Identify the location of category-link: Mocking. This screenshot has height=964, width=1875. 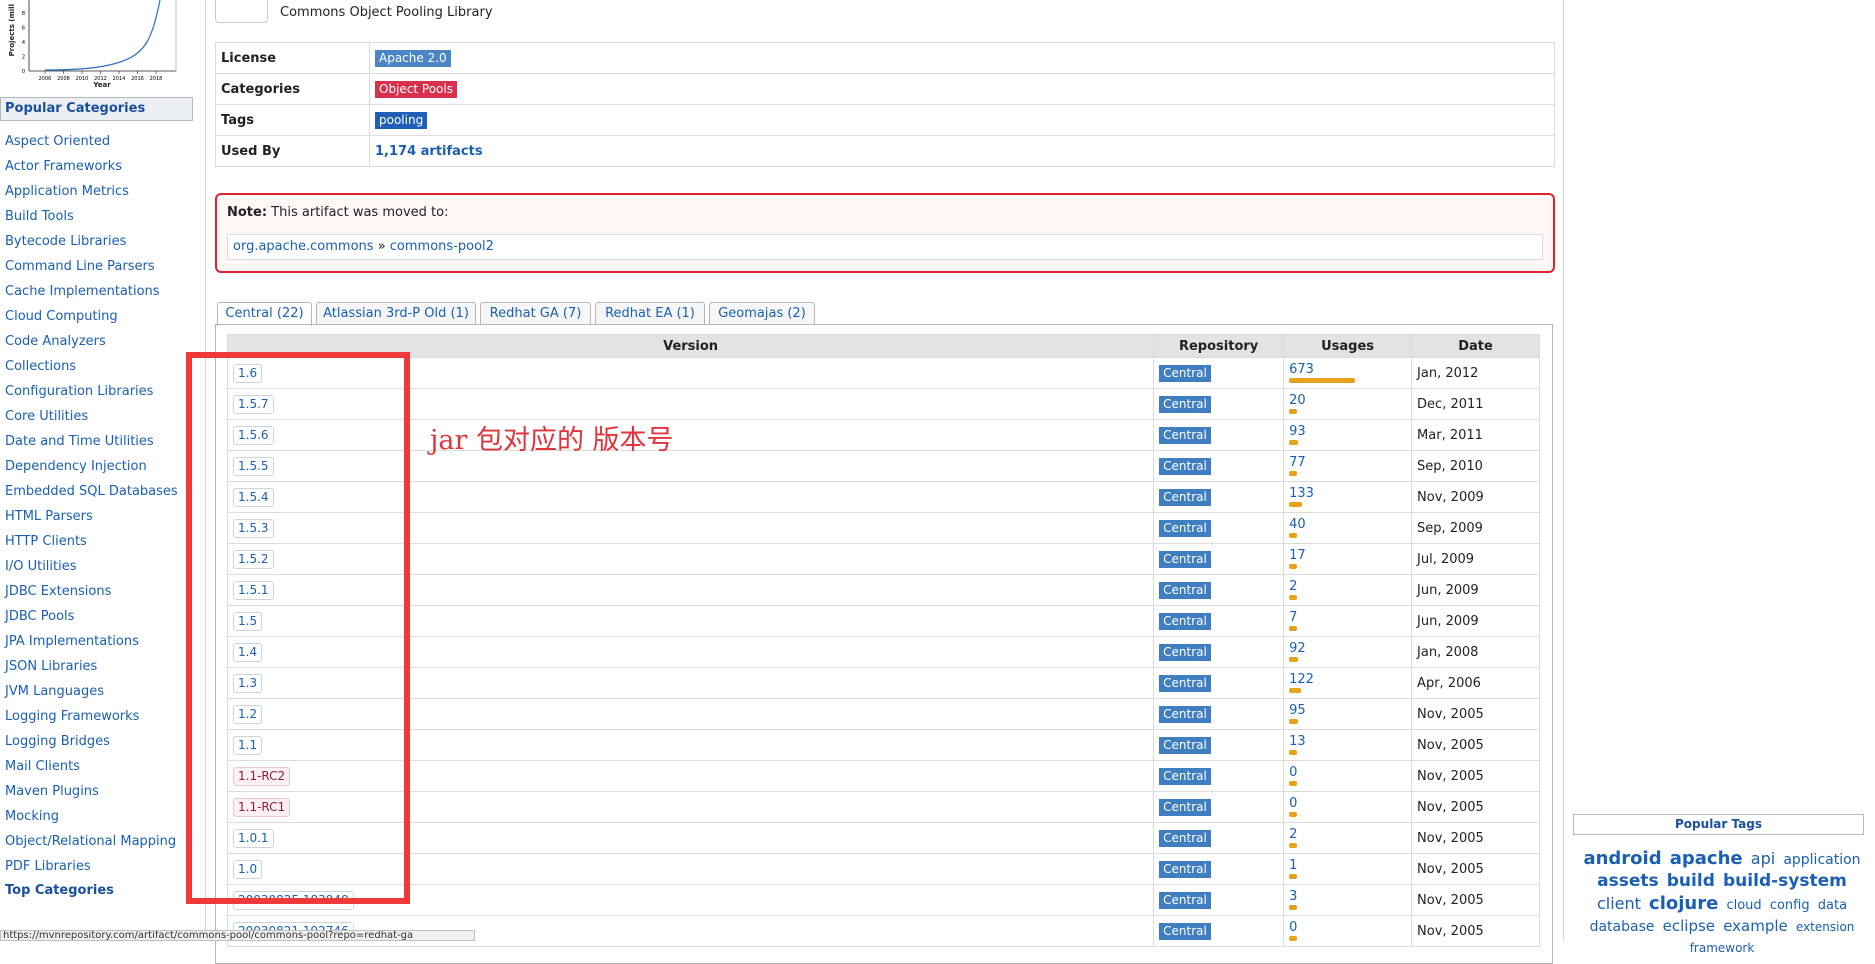
(32, 816).